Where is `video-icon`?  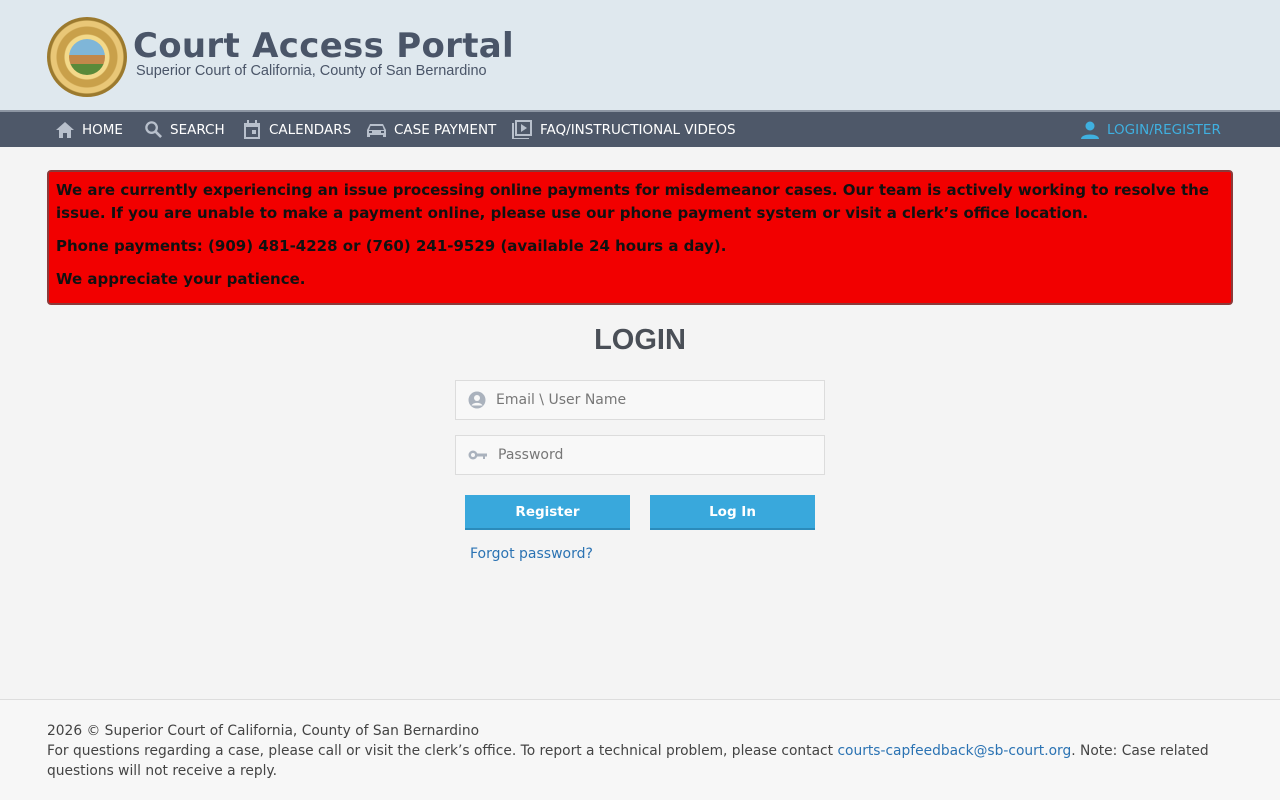 video-icon is located at coordinates (522, 129).